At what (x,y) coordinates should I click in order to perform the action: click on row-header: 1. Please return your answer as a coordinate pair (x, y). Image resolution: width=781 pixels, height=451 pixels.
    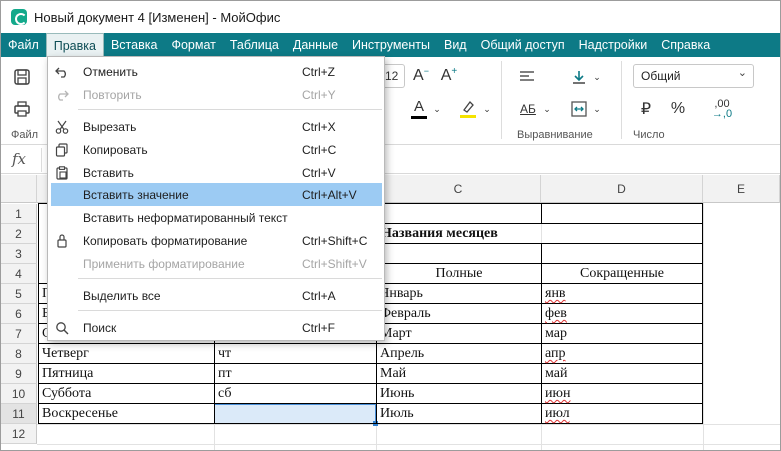
    Looking at the image, I should click on (19, 214).